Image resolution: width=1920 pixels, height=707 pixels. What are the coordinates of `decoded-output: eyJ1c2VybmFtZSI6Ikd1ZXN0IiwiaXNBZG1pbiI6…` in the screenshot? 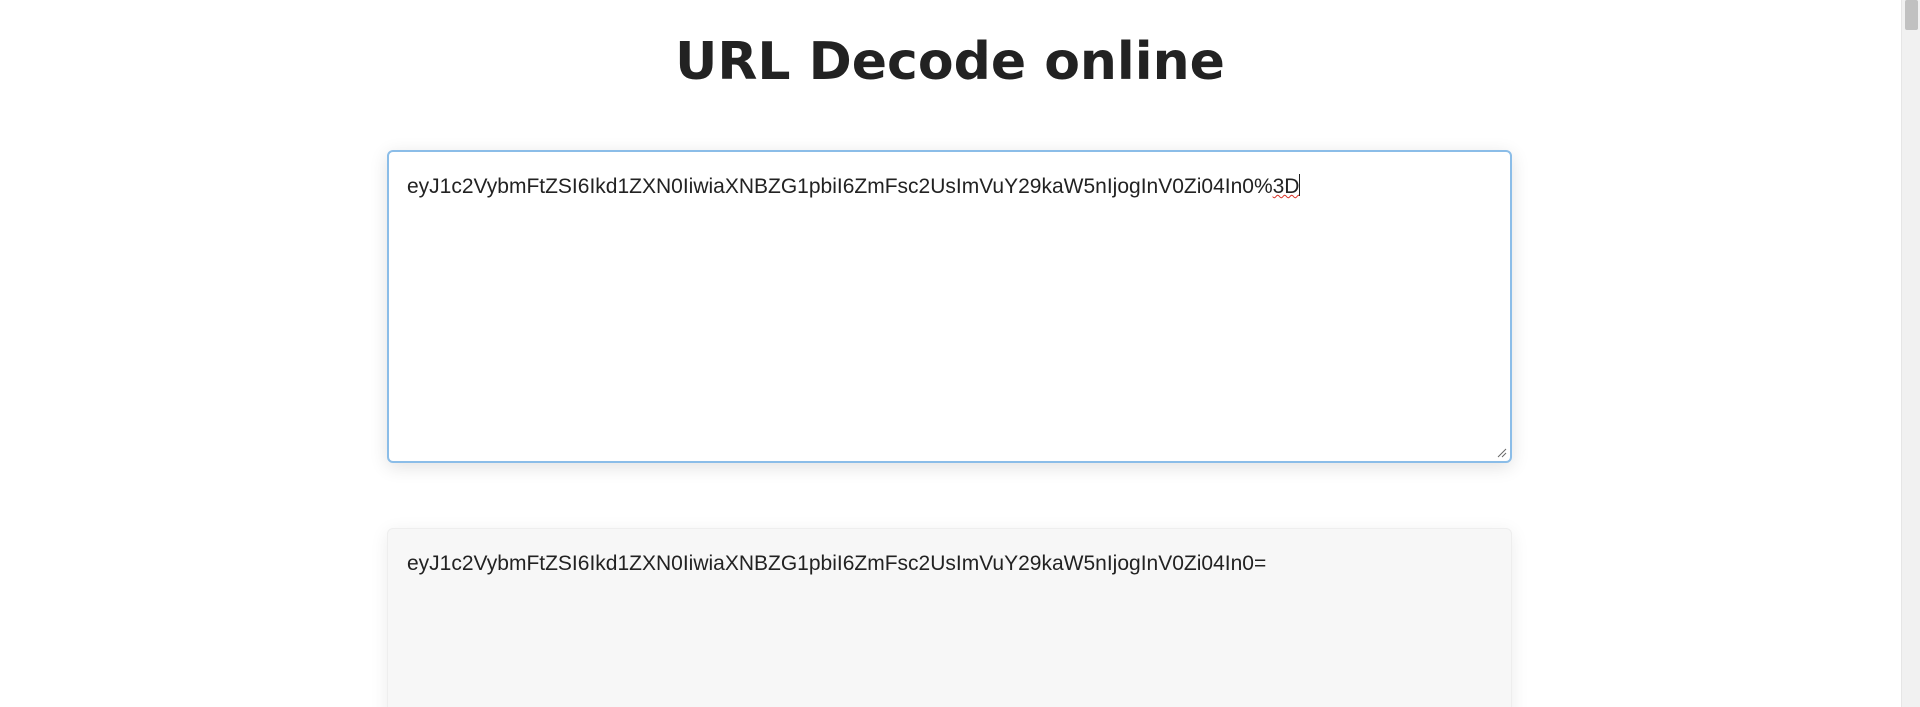 It's located at (949, 617).